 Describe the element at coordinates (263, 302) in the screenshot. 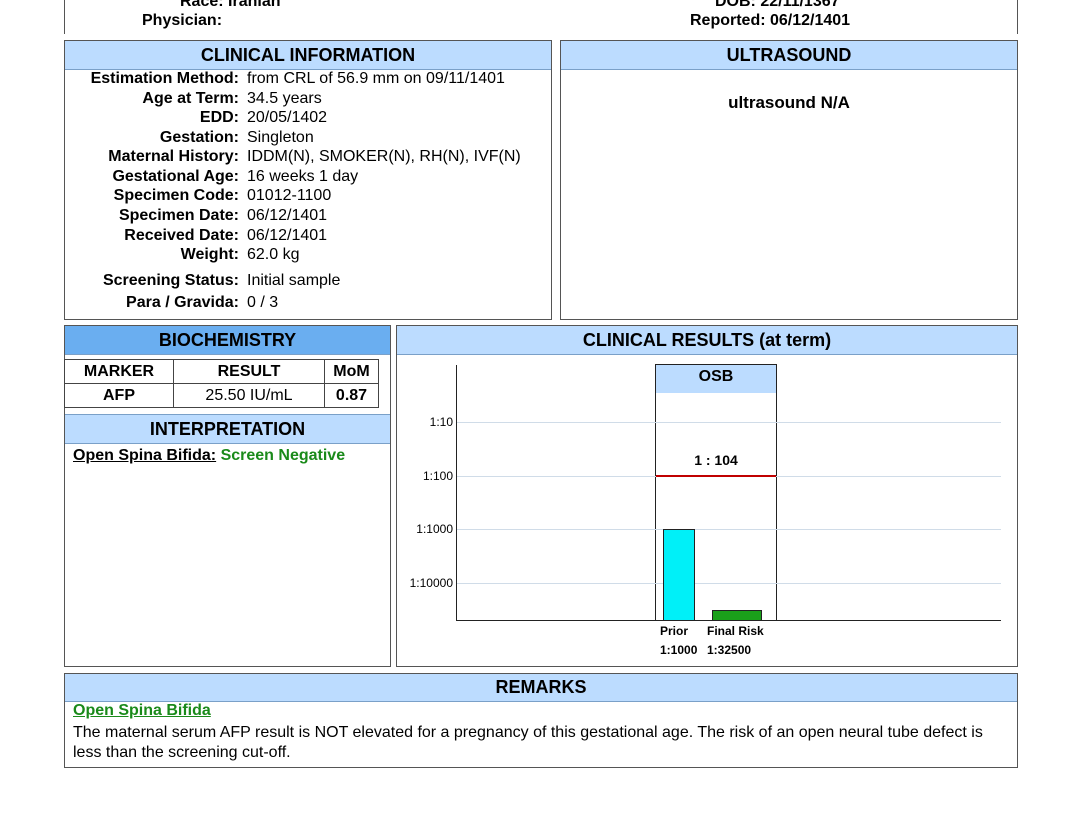

I see `clinical-info-value: 0 / 3` at that location.